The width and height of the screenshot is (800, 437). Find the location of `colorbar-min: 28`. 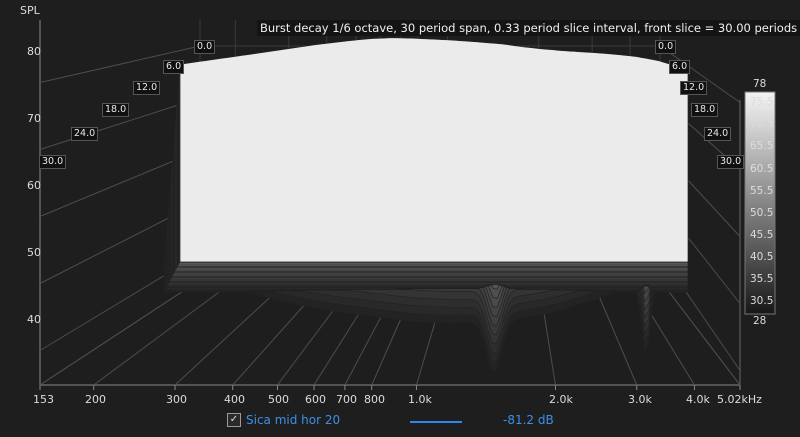

colorbar-min: 28 is located at coordinates (760, 321).